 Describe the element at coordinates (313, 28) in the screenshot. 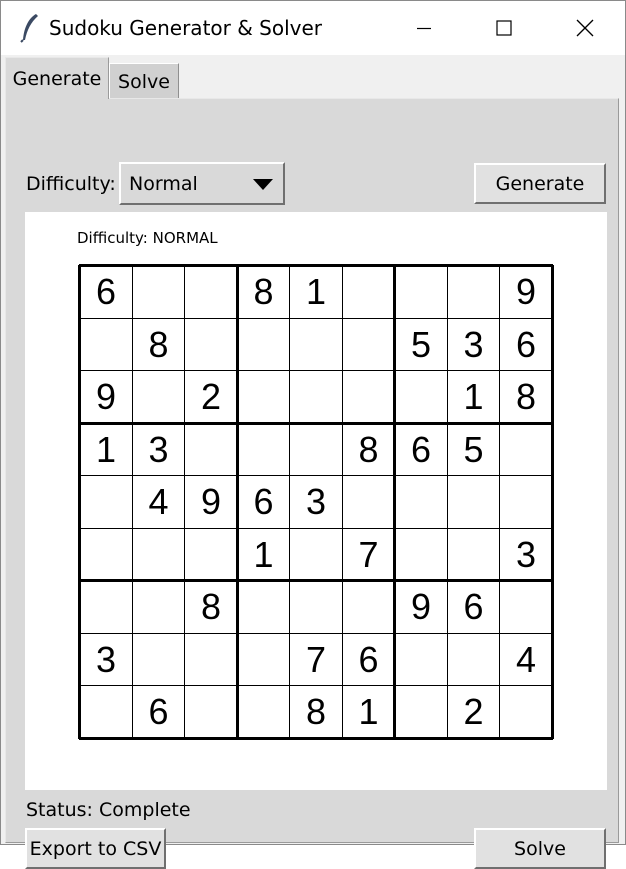

I see `title-bar: Sudoku Generator & Solver` at that location.